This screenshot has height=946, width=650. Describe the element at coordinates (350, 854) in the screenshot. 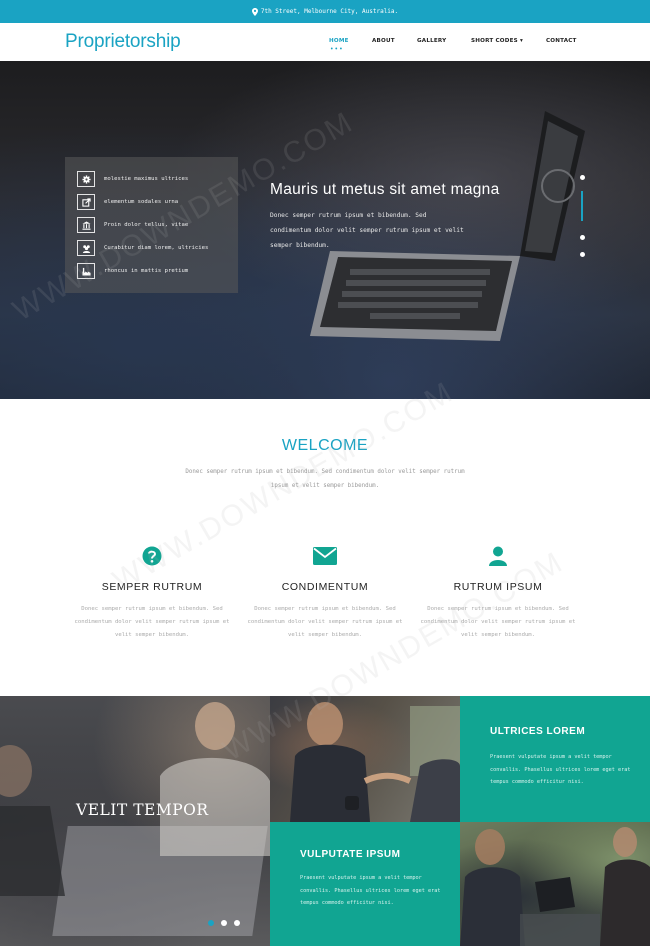

I see `block-title: VULPUTATE IPSUM` at that location.